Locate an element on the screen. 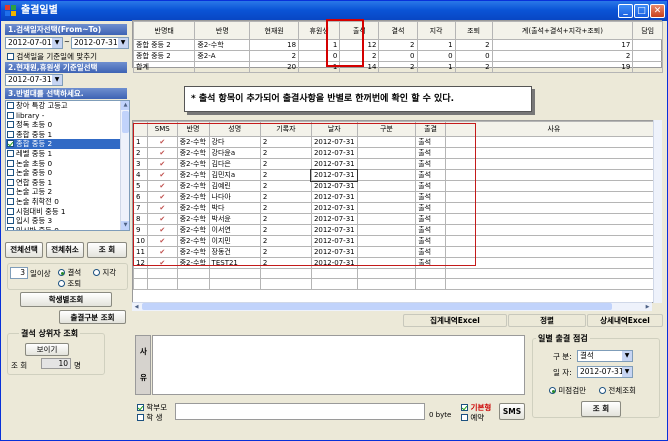  class-list-item: 논술 고등 2 is located at coordinates (67, 192).